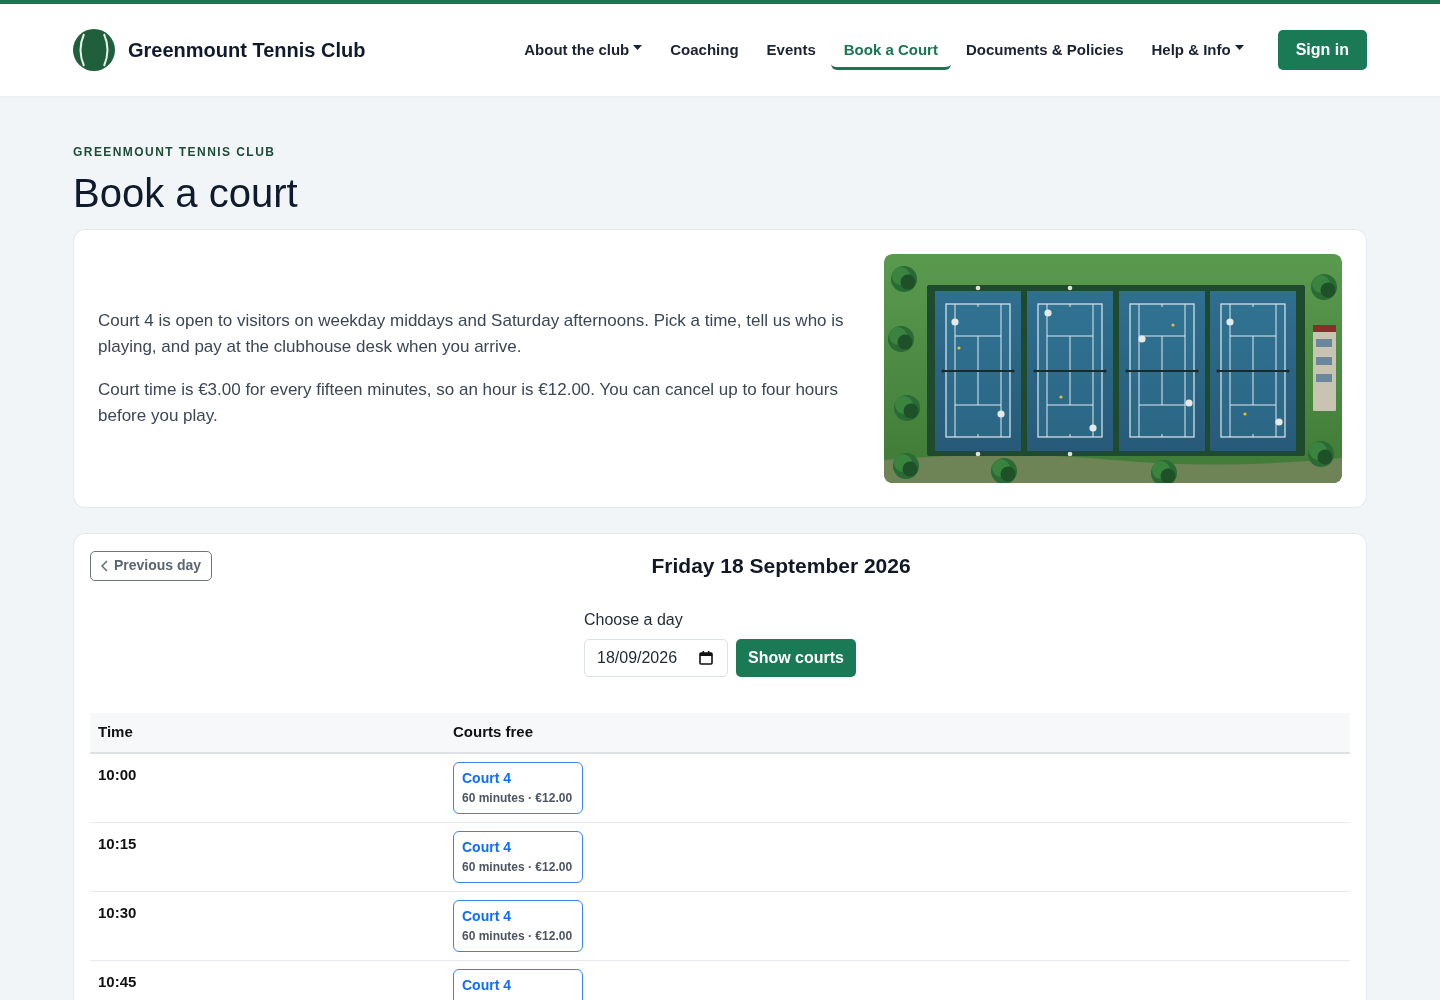 The image size is (1440, 1000). Describe the element at coordinates (151, 565) in the screenshot. I see `previous-day-button: Previous day` at that location.